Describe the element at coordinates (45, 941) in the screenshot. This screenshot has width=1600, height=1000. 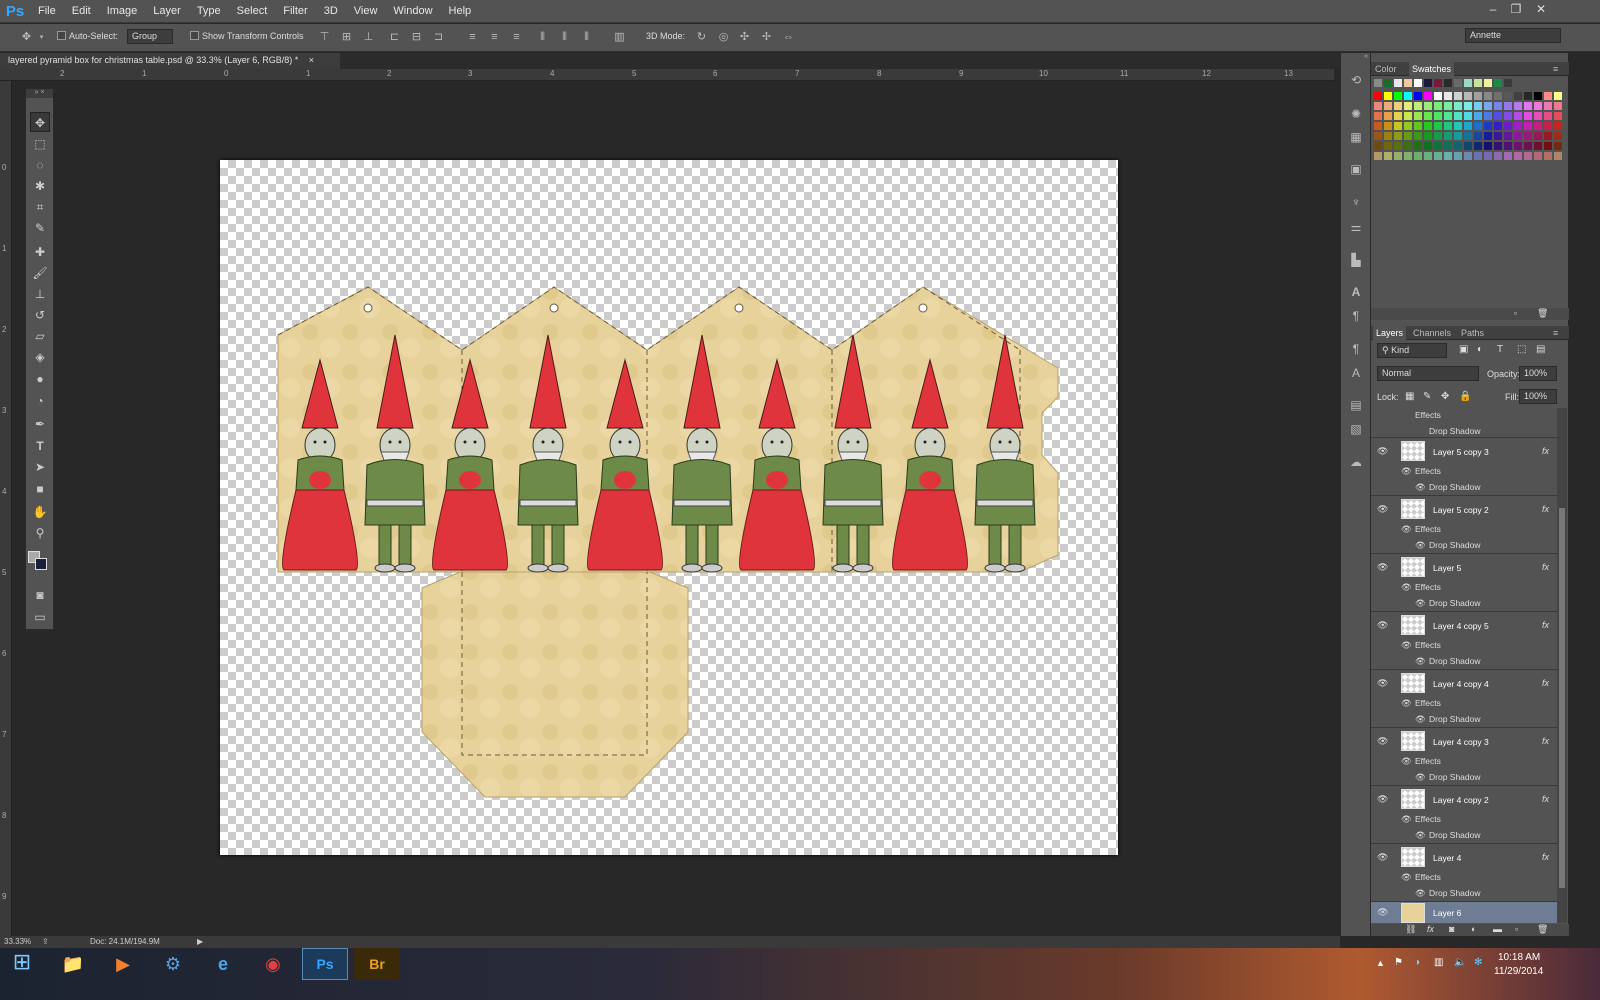
I see `share-icon: ⇪` at that location.